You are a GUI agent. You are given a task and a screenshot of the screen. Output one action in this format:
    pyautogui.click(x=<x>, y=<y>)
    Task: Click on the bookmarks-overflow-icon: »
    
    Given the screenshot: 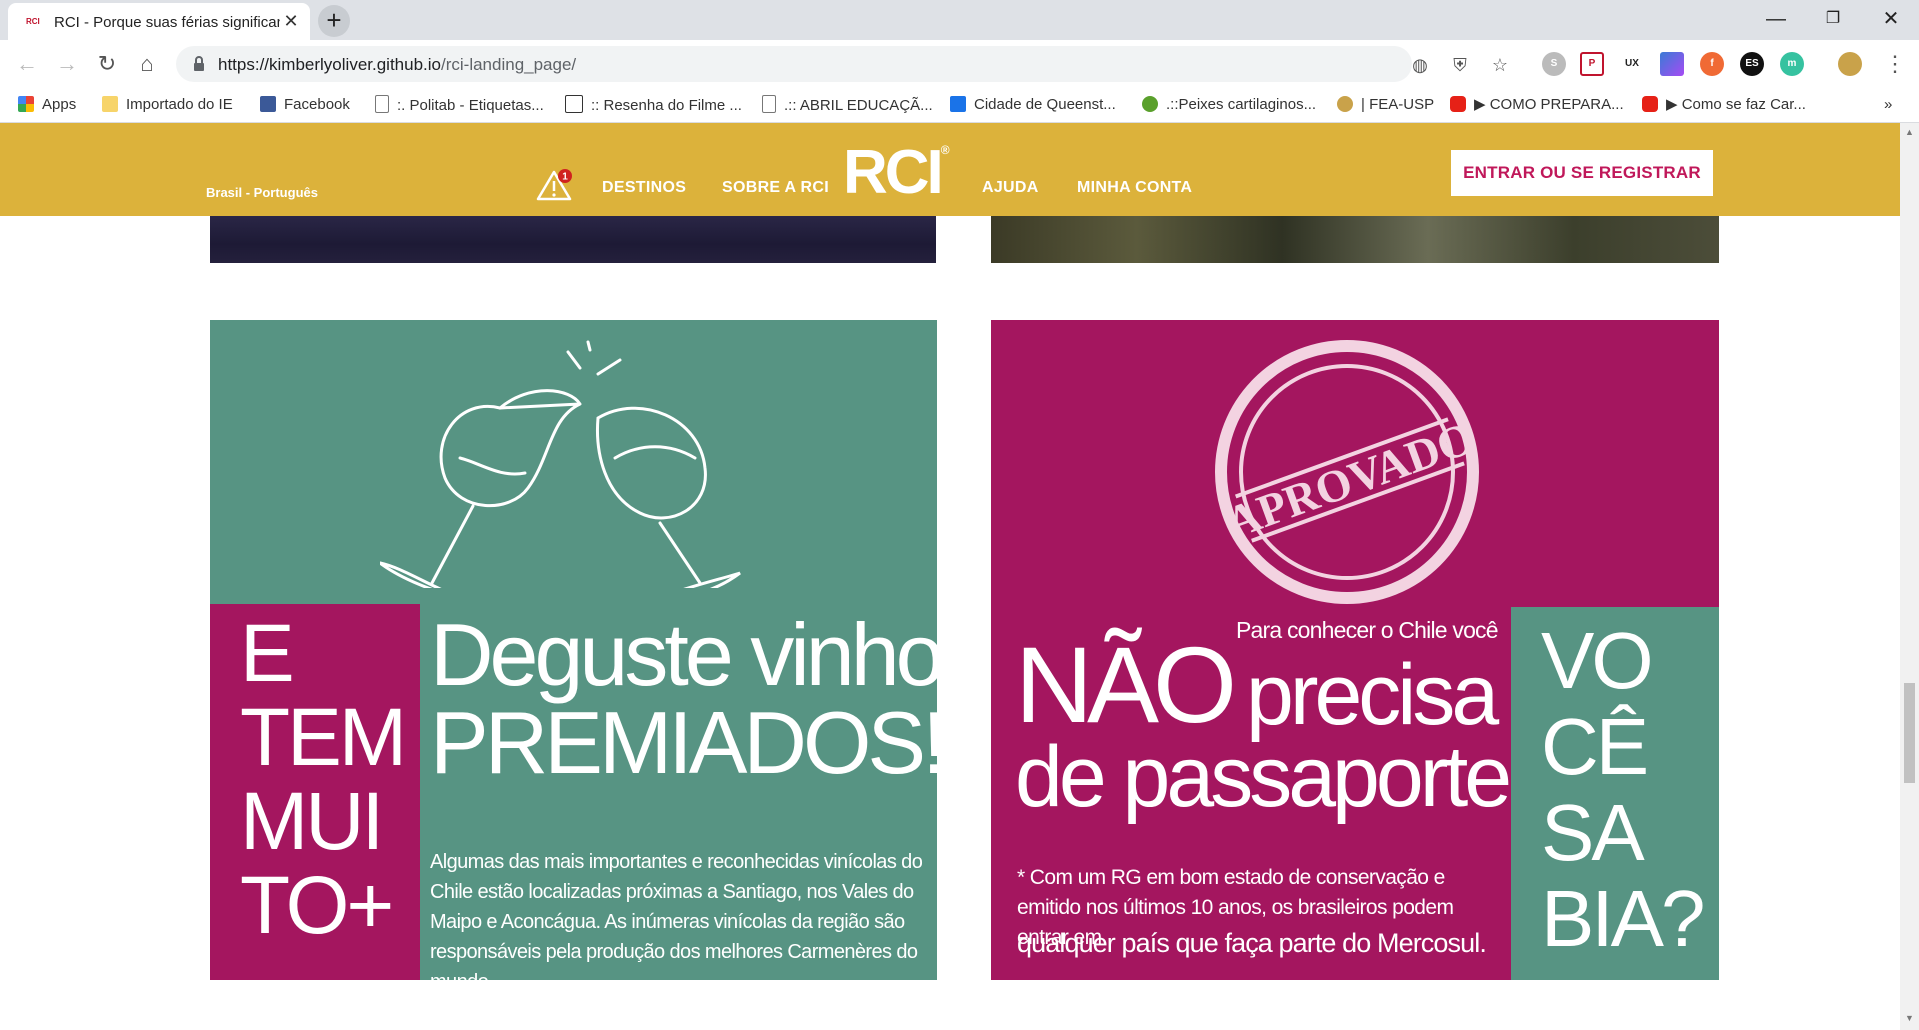 What is the action you would take?
    pyautogui.click(x=1888, y=105)
    